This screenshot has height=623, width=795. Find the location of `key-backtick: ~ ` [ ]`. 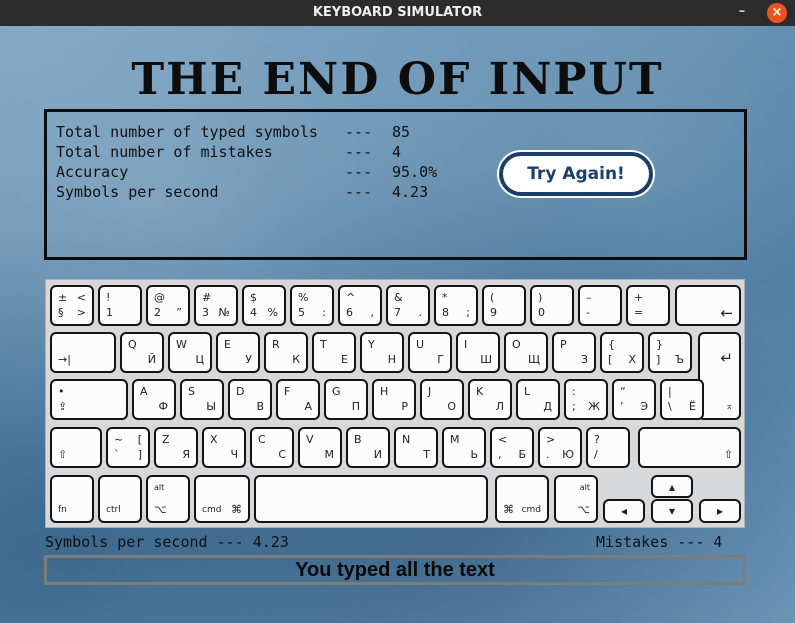

key-backtick: ~ ` [ ] is located at coordinates (128, 447).